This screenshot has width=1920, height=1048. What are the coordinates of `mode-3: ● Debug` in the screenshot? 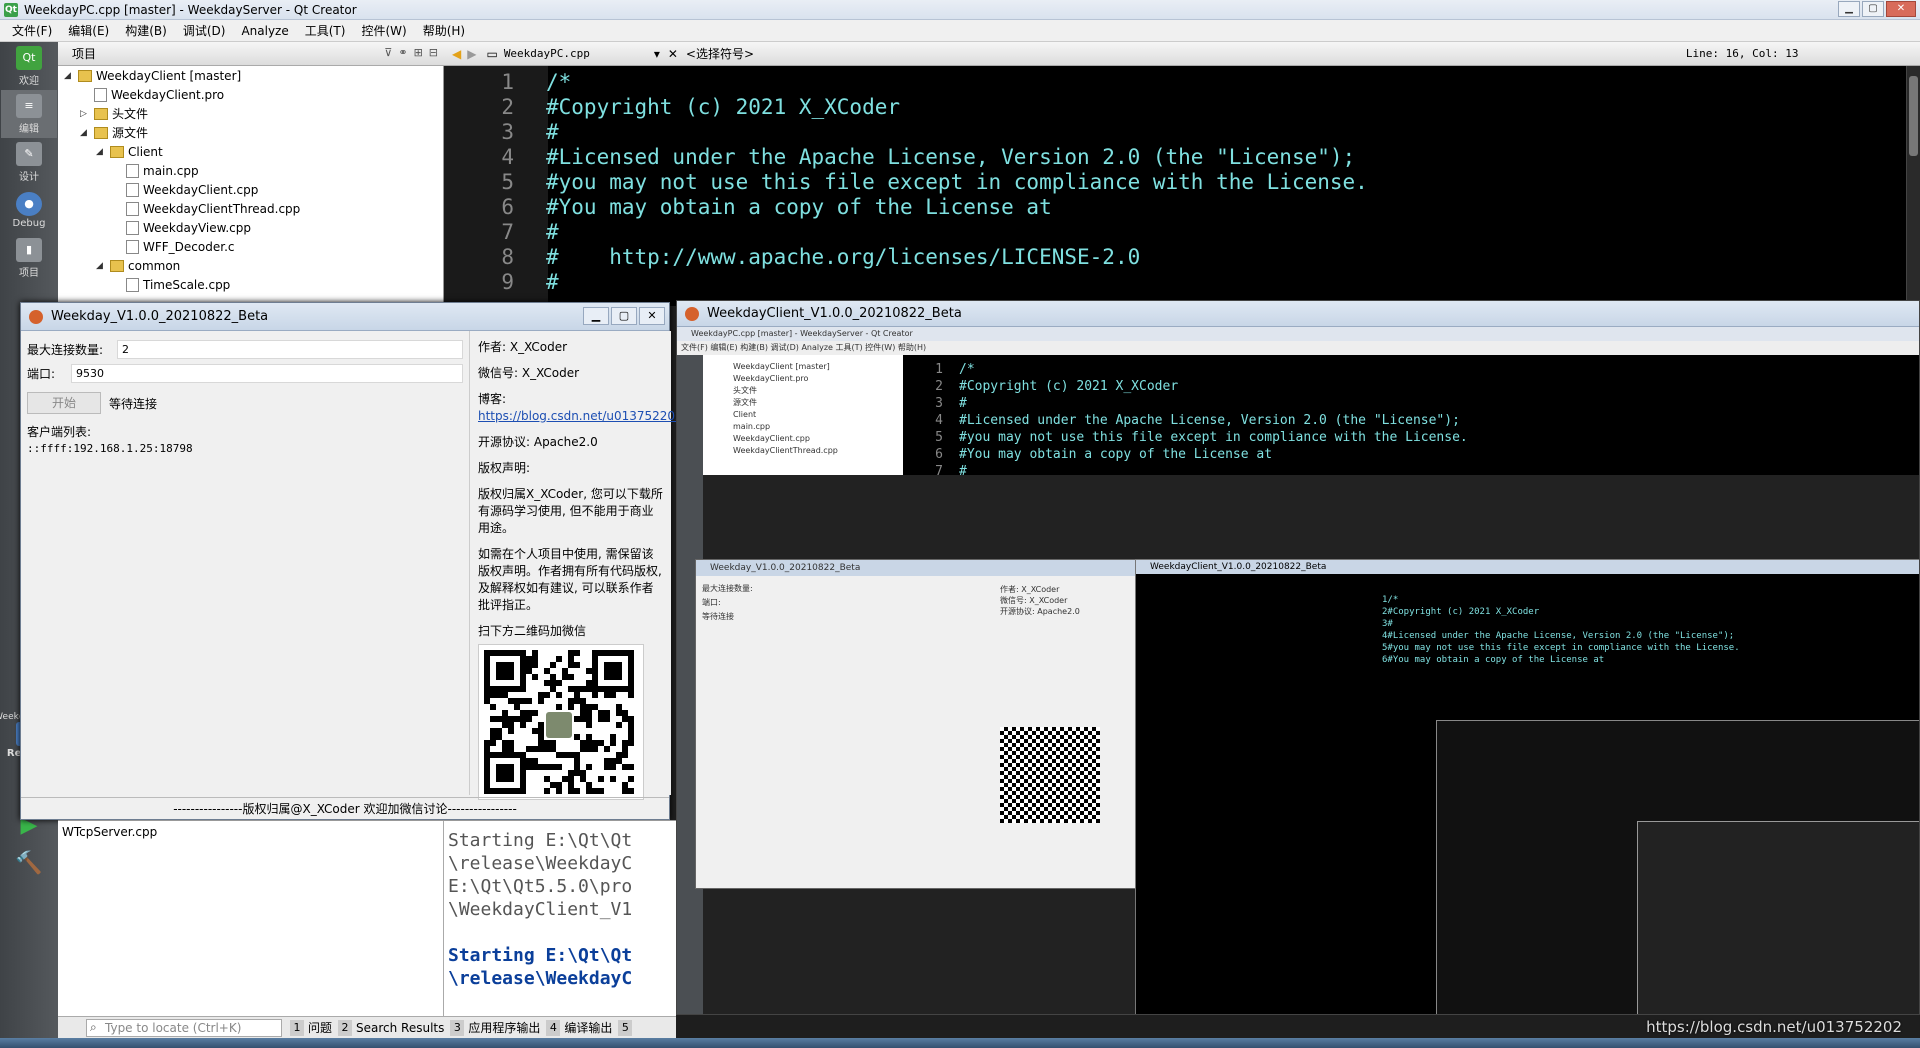 It's located at (29, 210).